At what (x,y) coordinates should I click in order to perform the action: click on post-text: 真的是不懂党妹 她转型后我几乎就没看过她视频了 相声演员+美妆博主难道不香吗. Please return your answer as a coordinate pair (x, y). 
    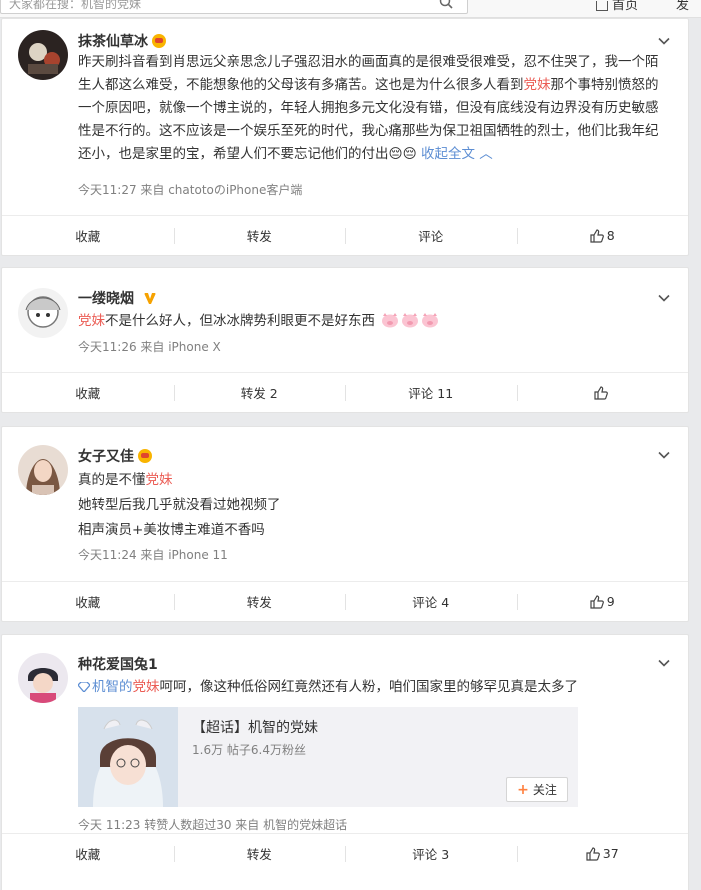
    Looking at the image, I should click on (374, 505).